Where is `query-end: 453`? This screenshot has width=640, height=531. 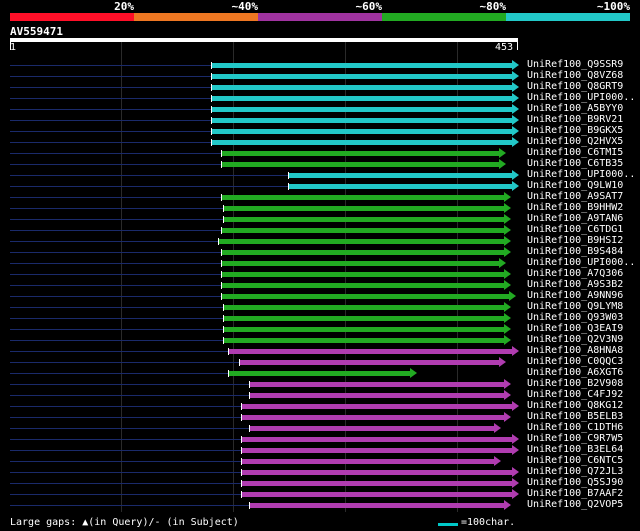 query-end: 453 is located at coordinates (504, 47).